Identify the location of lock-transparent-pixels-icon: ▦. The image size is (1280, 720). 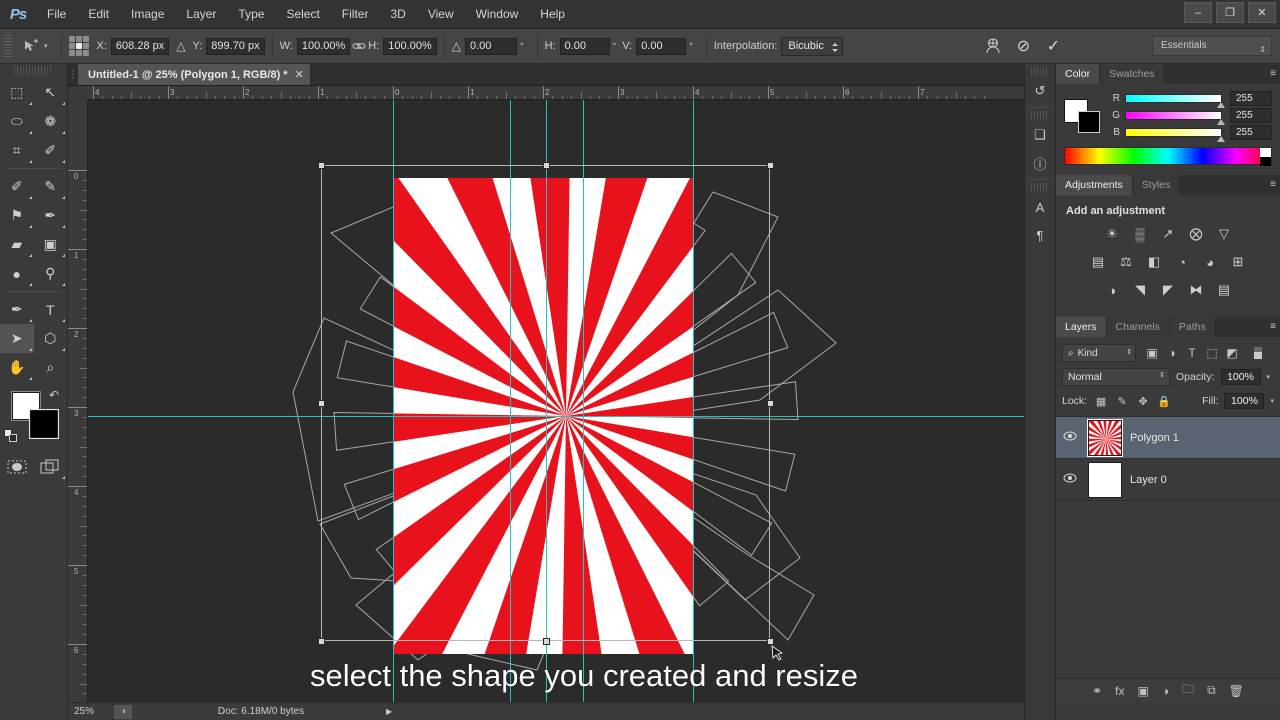
(1101, 401).